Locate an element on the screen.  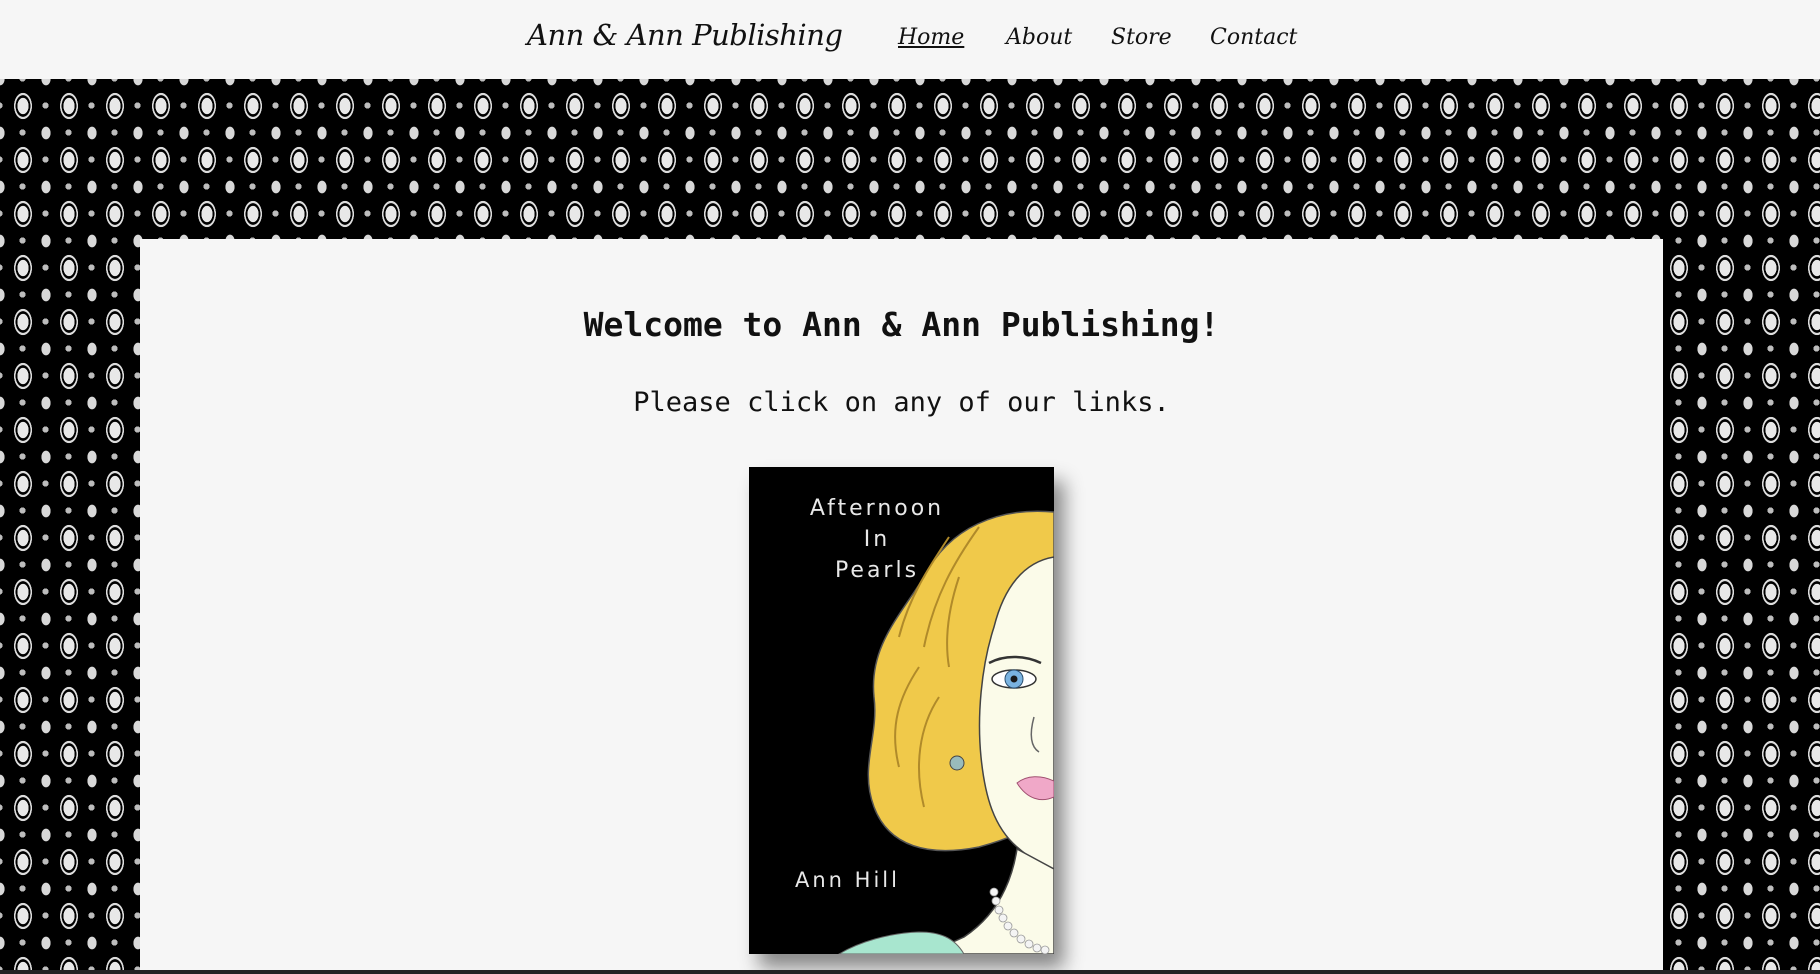
book-title-line: In is located at coordinates (877, 539).